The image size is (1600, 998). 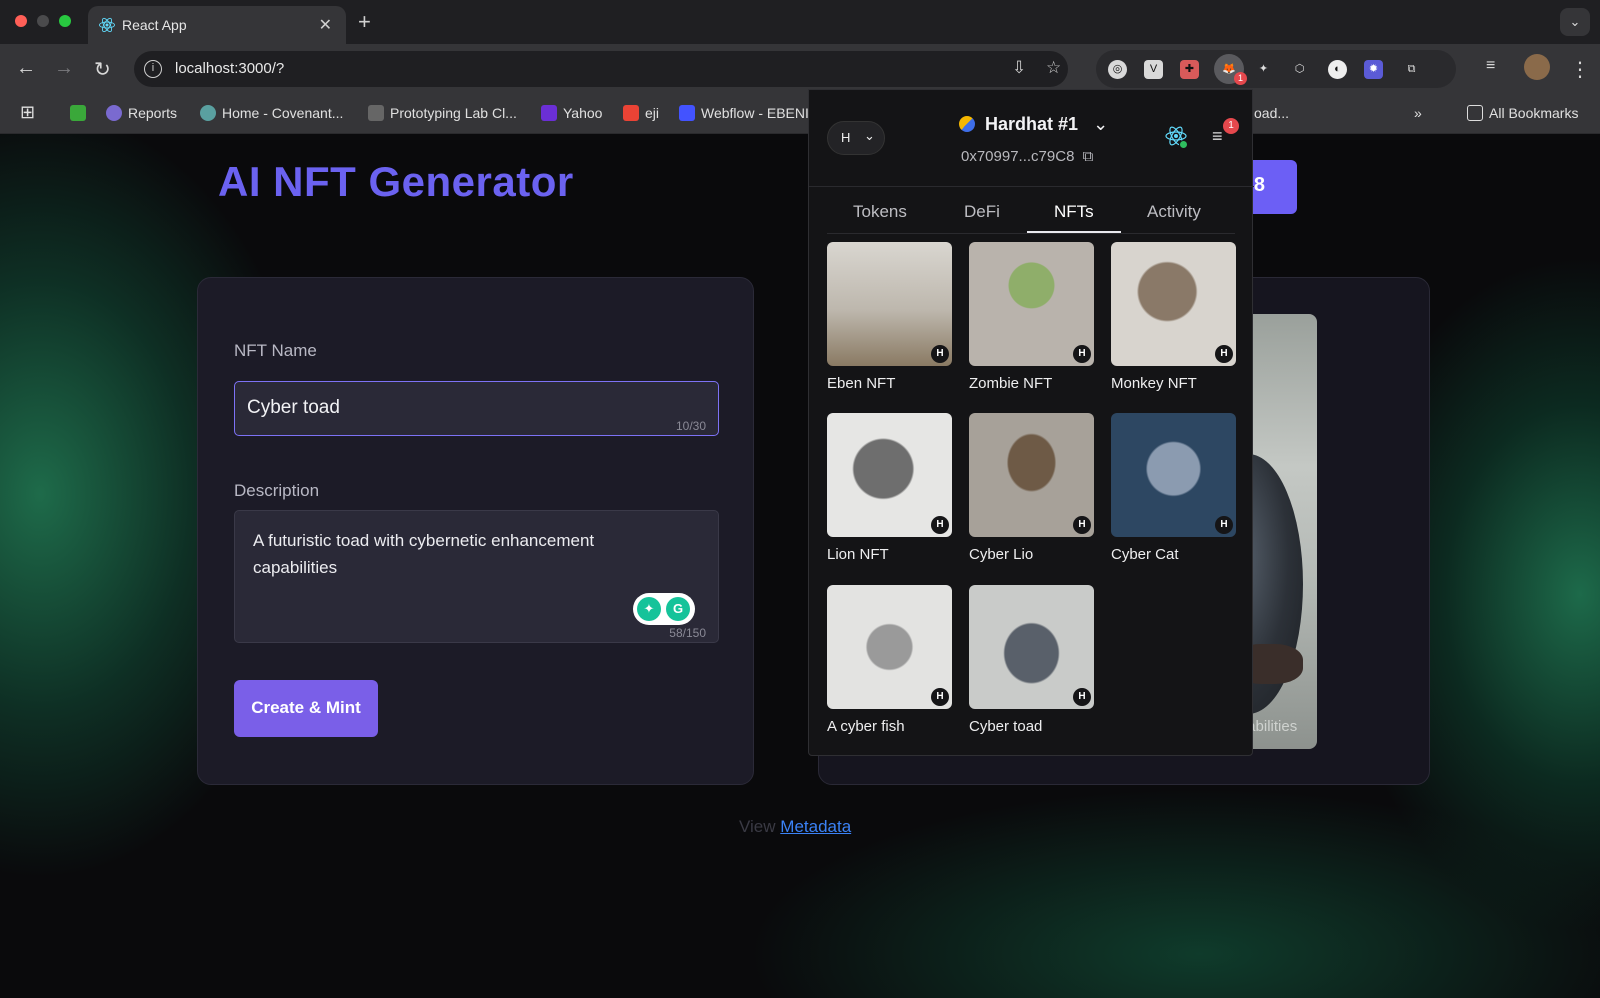 What do you see at coordinates (631, 113) in the screenshot?
I see `gmail-icon` at bounding box center [631, 113].